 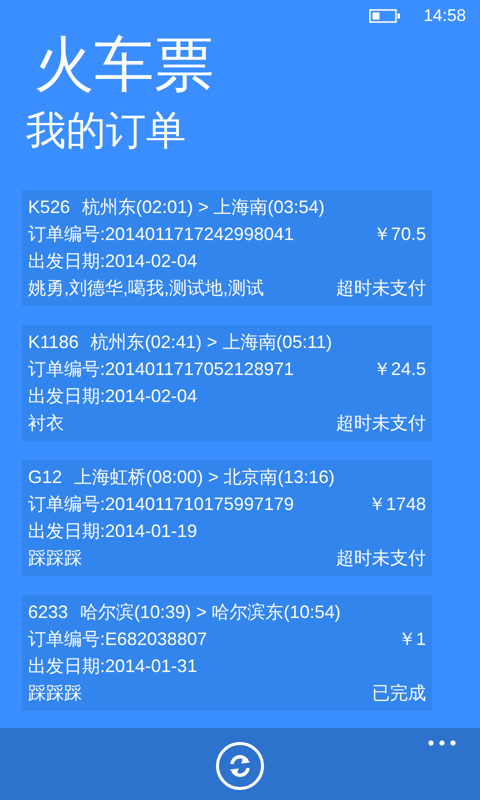 What do you see at coordinates (227, 248) in the screenshot?
I see `order-card: K526 杭州东(02:01) > 上海南(03:54) 订单编号:2014011717242998041 ￥70.5 出发日期:2014-02-04 姚勇,刘德华,噶我,测试地,测试 超时未支付` at bounding box center [227, 248].